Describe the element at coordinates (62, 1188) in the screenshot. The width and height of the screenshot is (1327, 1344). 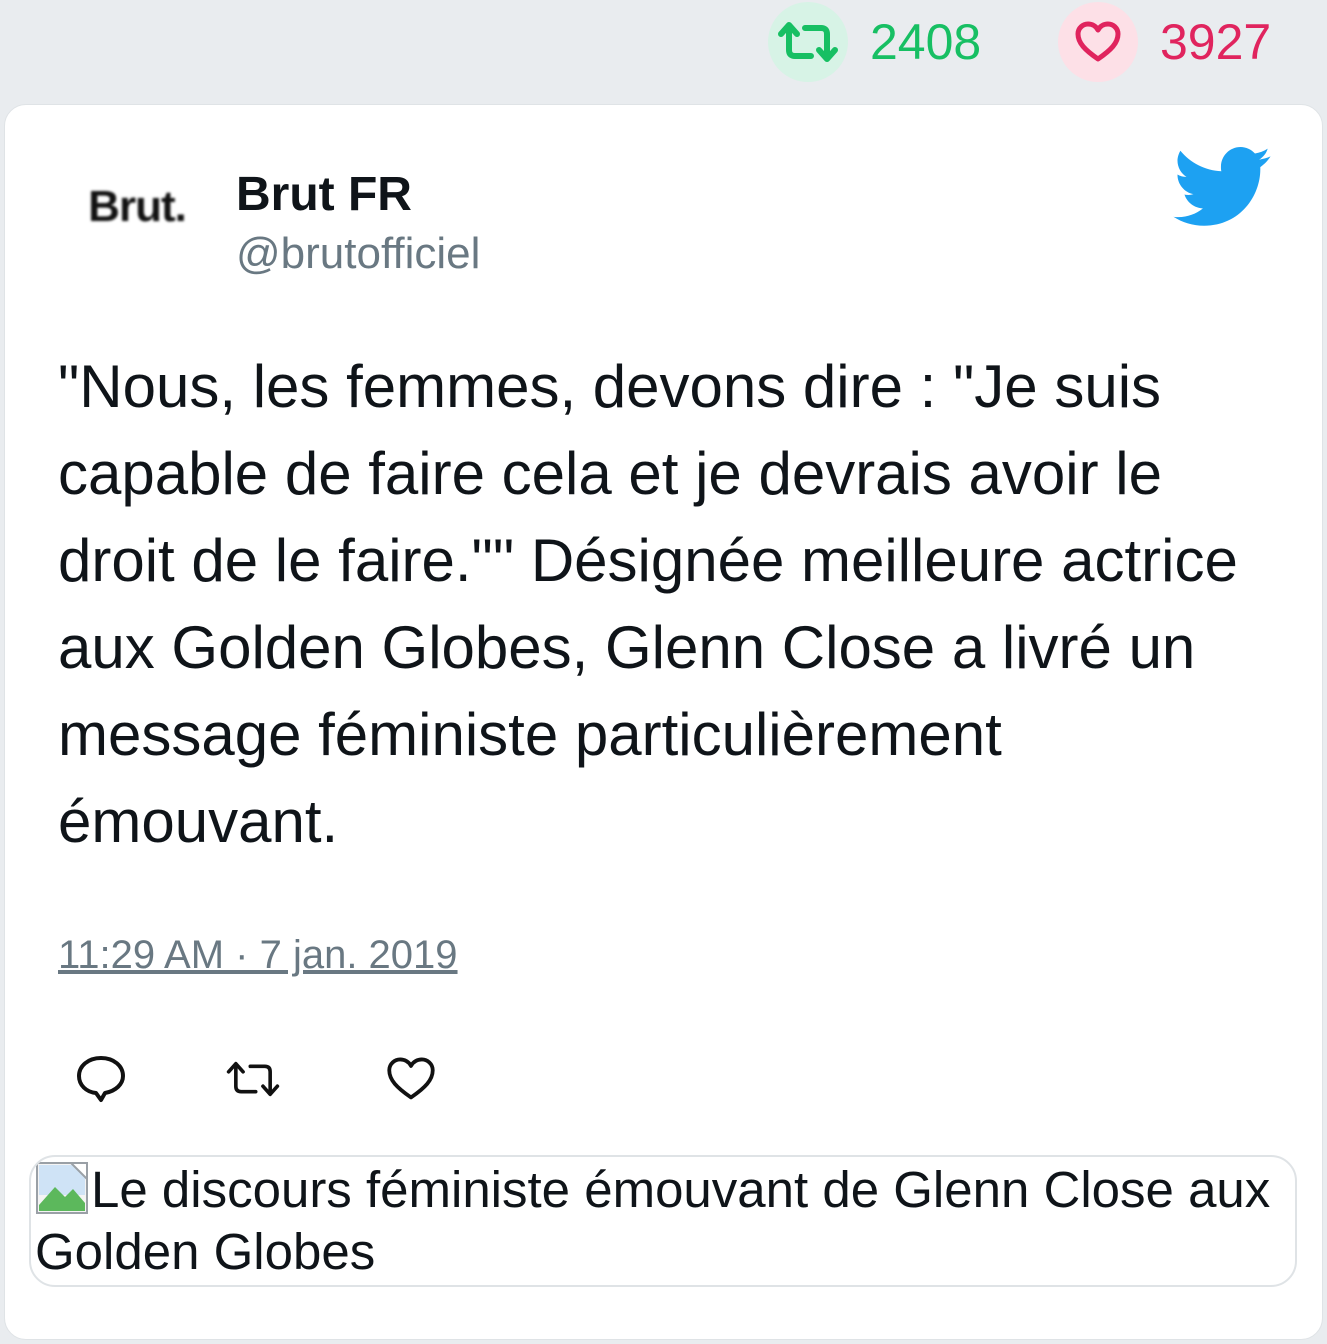
I see `broken-image-icon` at that location.